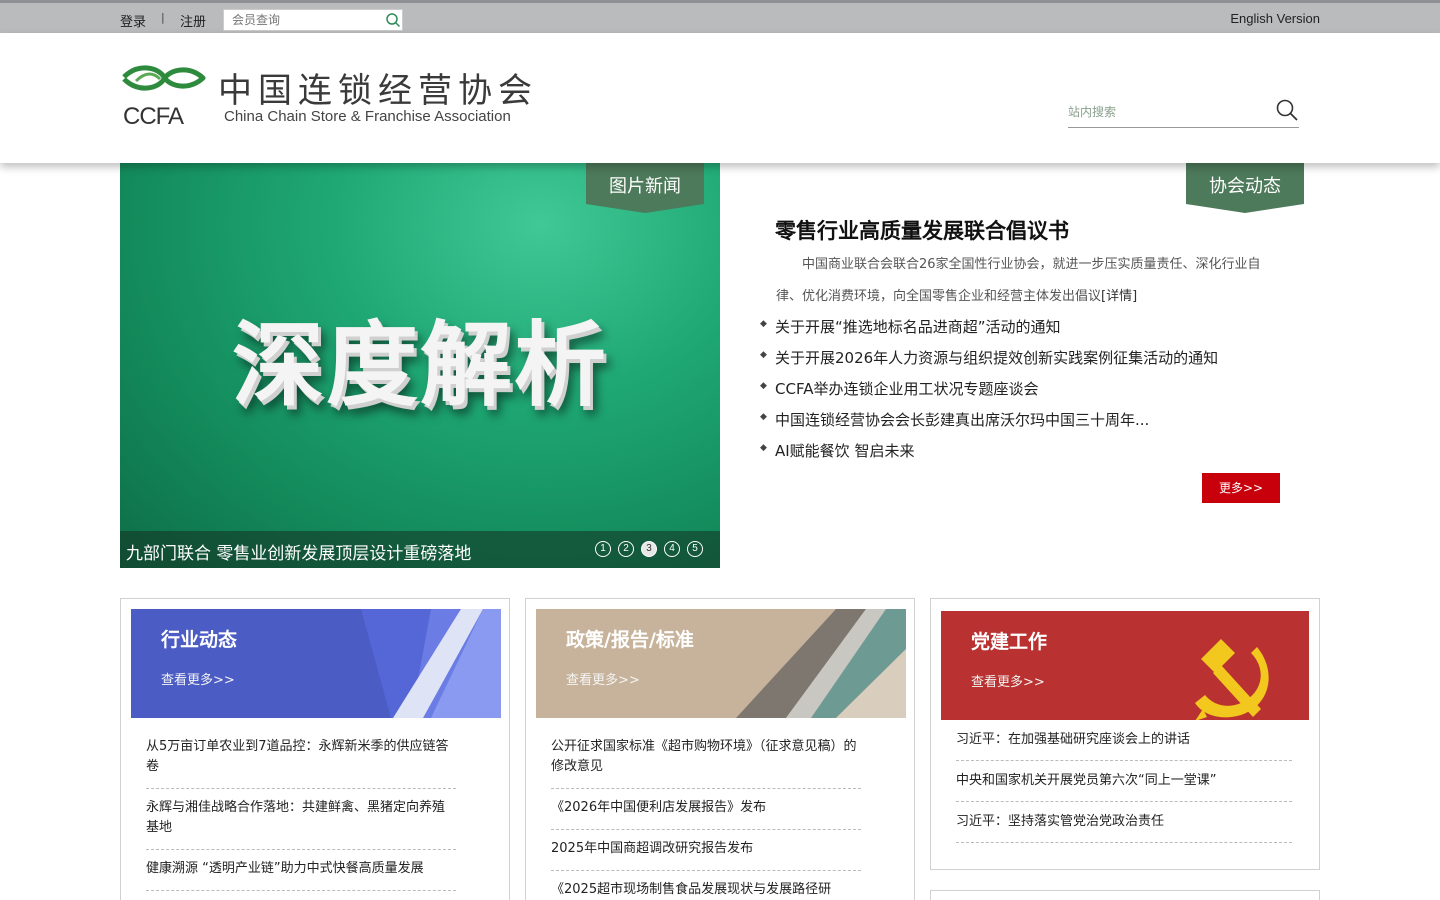 The image size is (1440, 900). What do you see at coordinates (316, 663) in the screenshot?
I see `industry-news-banner: 行业动态 查看更多>>` at bounding box center [316, 663].